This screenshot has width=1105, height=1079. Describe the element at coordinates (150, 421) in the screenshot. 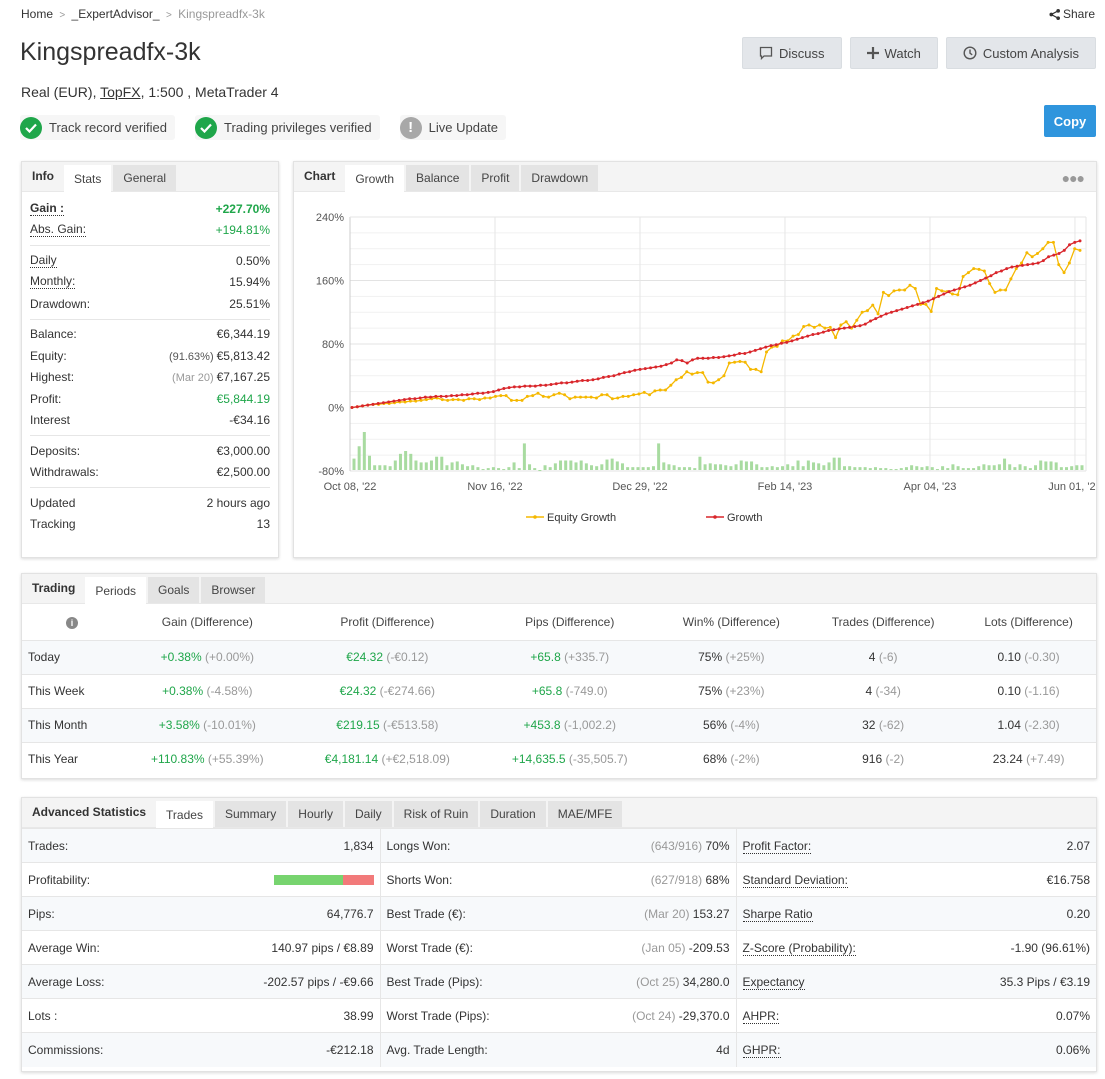

I see `stat-interest: Interest -€34.16` at that location.